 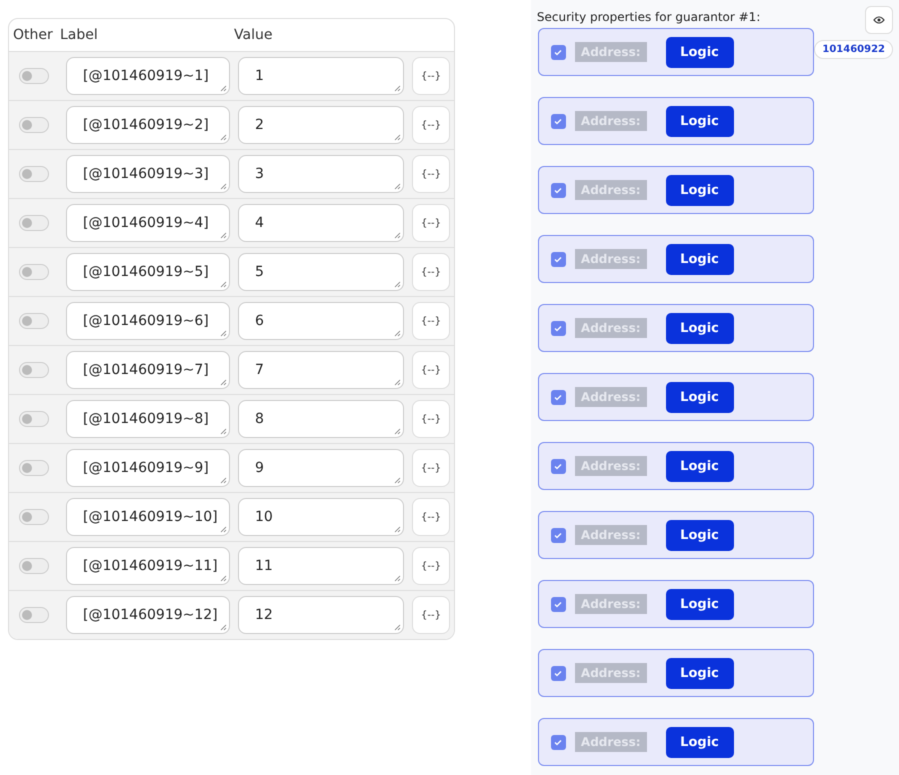 What do you see at coordinates (148, 223) in the screenshot?
I see `label-field: [@101460919~4]` at bounding box center [148, 223].